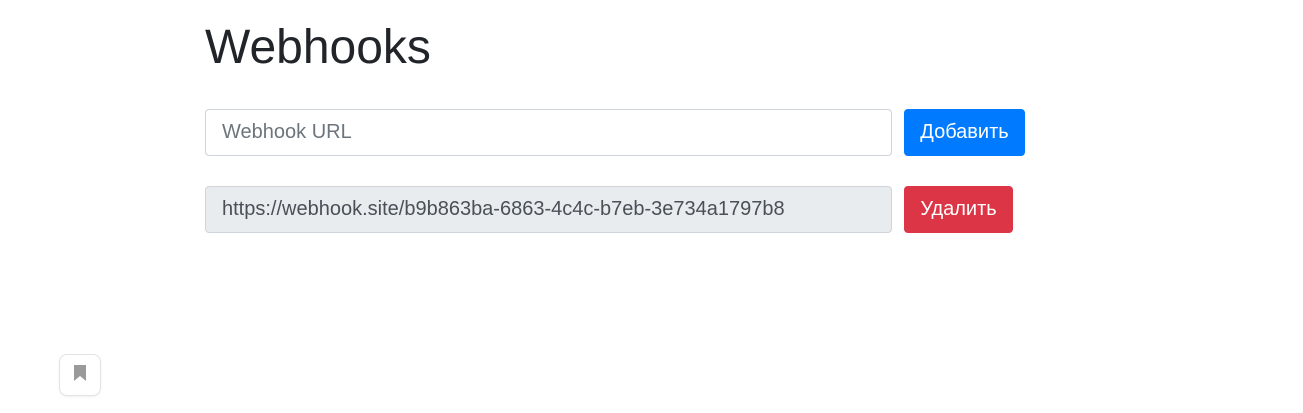 The height and width of the screenshot is (413, 1303). I want to click on bookmark-button, so click(80, 375).